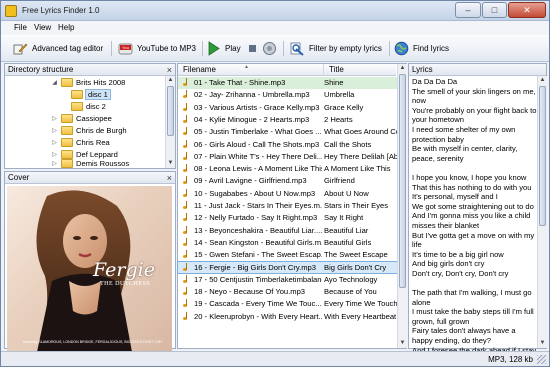 This screenshot has width=550, height=367. Describe the element at coordinates (494, 10) in the screenshot. I see `maximize-button: □` at that location.